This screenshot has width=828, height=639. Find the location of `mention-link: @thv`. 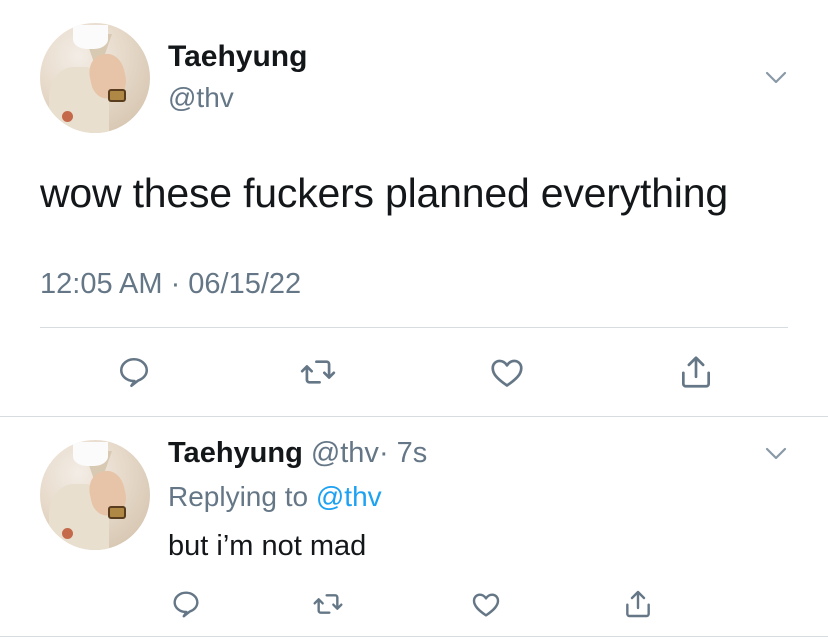

mention-link: @thv is located at coordinates (349, 496).